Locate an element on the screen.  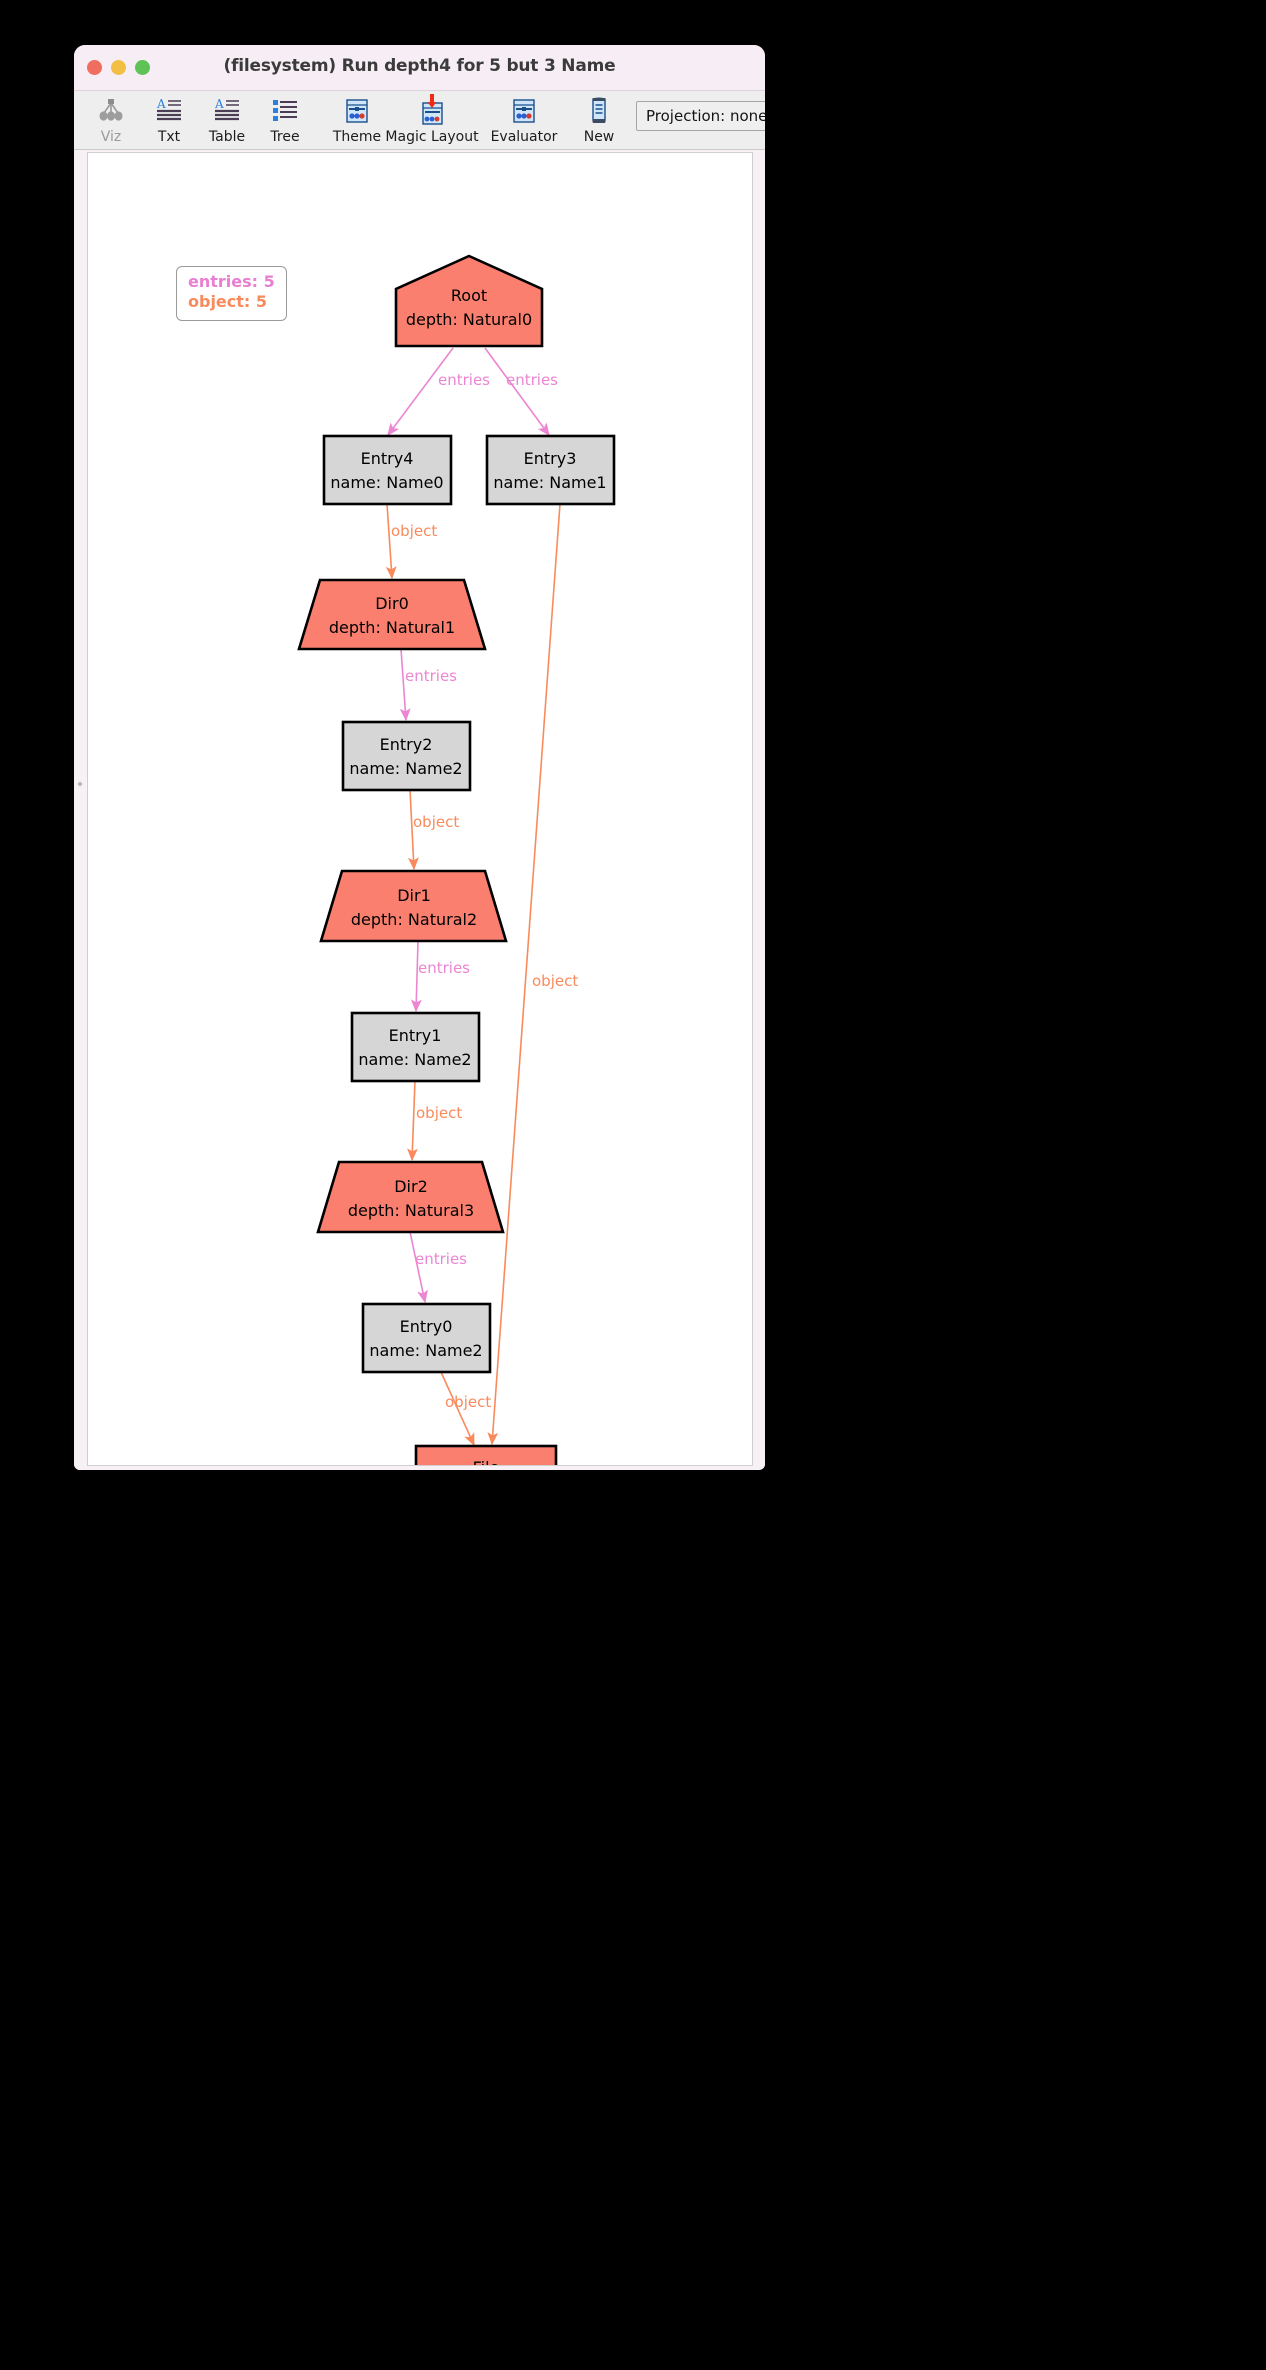
magic-layout-icon is located at coordinates (432, 111).